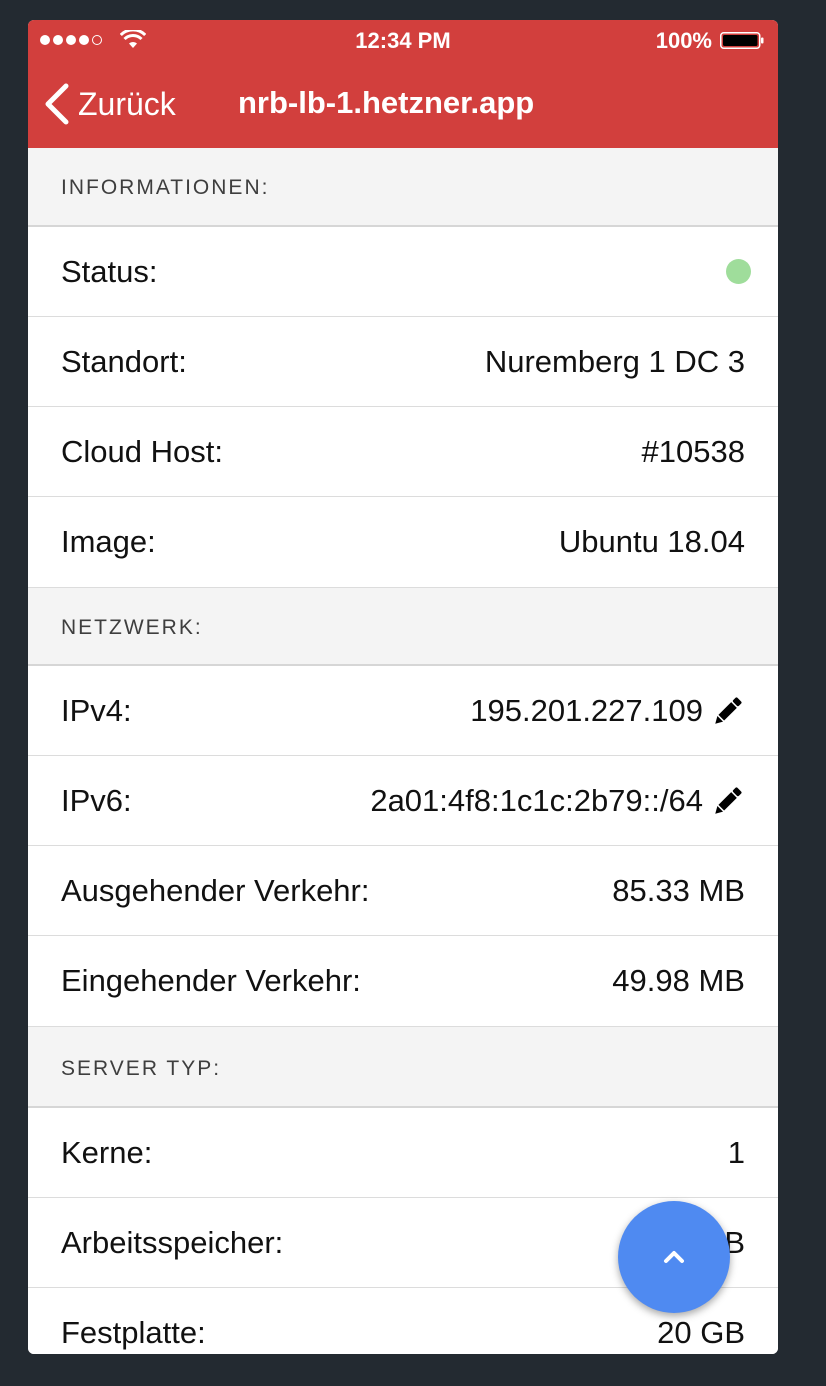  I want to click on row-standort: Standort: Nuremberg 1 DC 3, so click(403, 362).